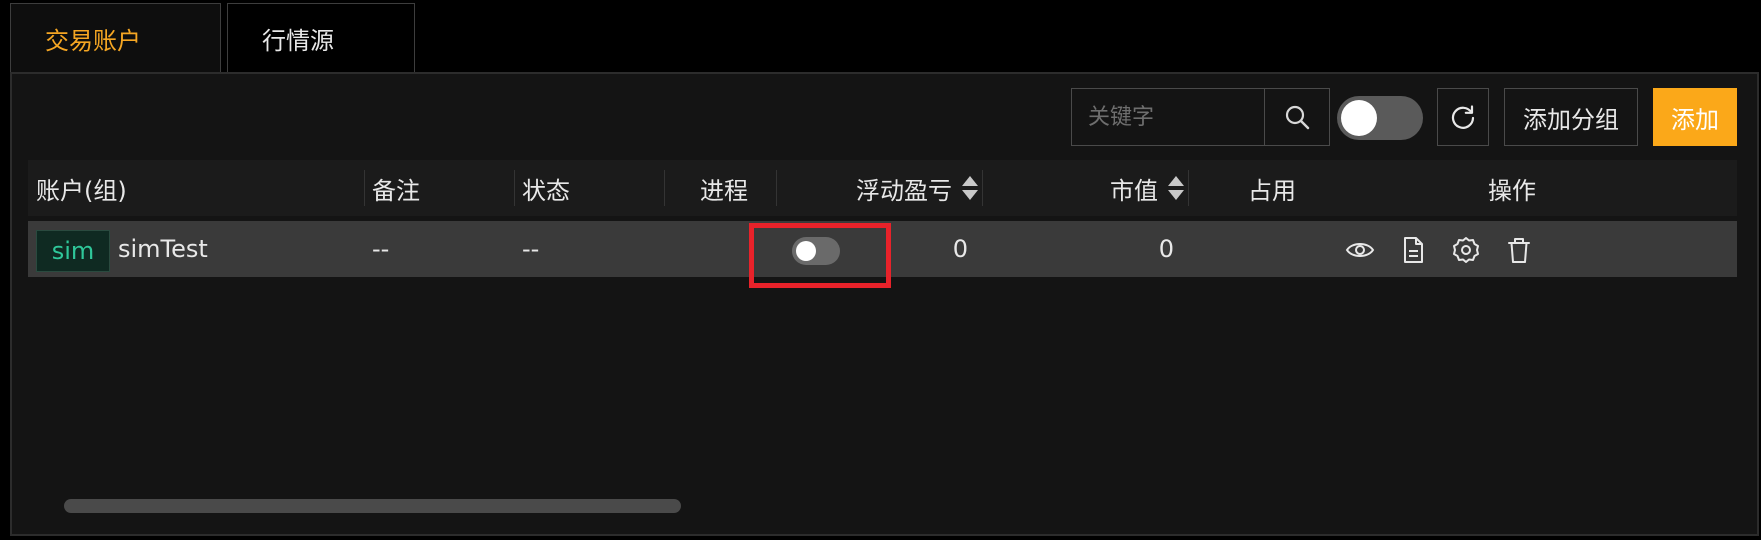 This screenshot has height=540, width=1761. I want to click on toolbar-toggle-switch, so click(1380, 118).